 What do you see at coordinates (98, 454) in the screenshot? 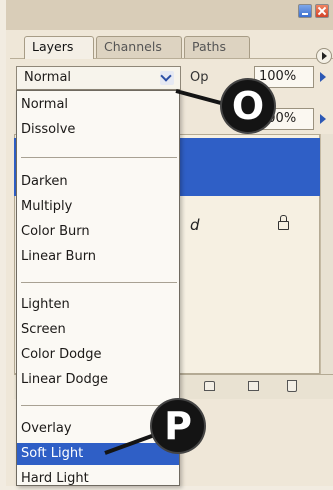
I see `menu-item-soft-light: Soft Light` at bounding box center [98, 454].